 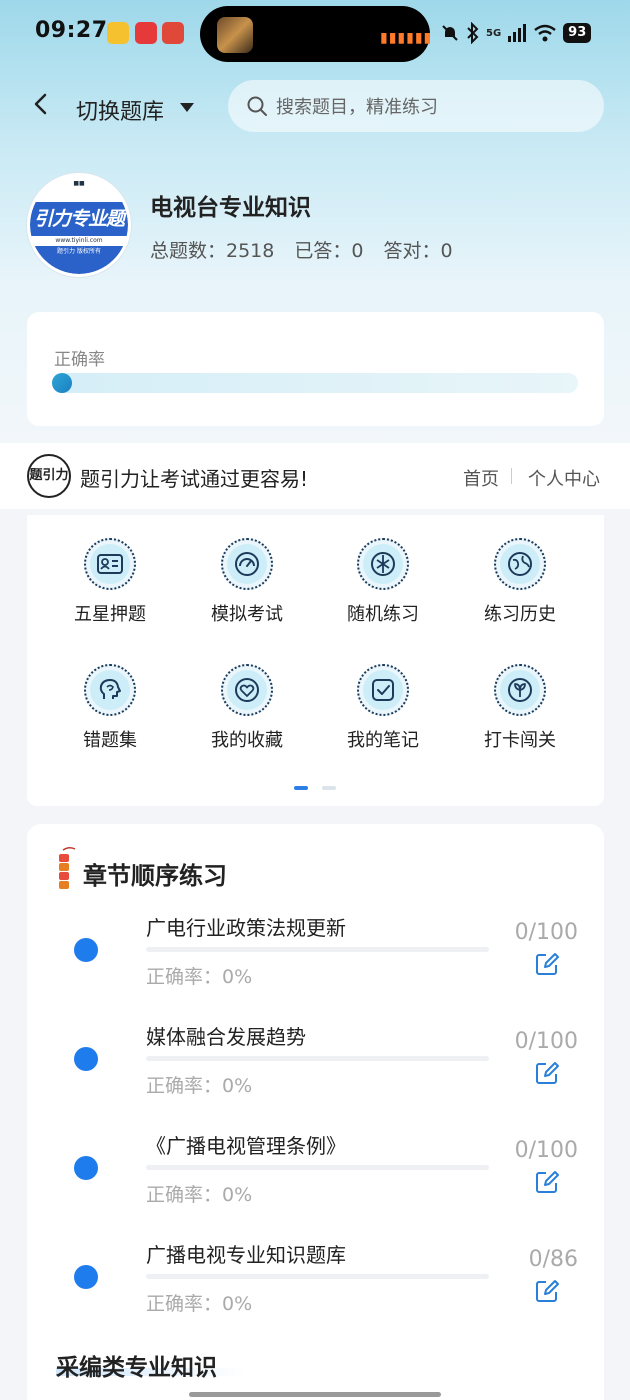 I want to click on globe-icon, so click(x=520, y=564).